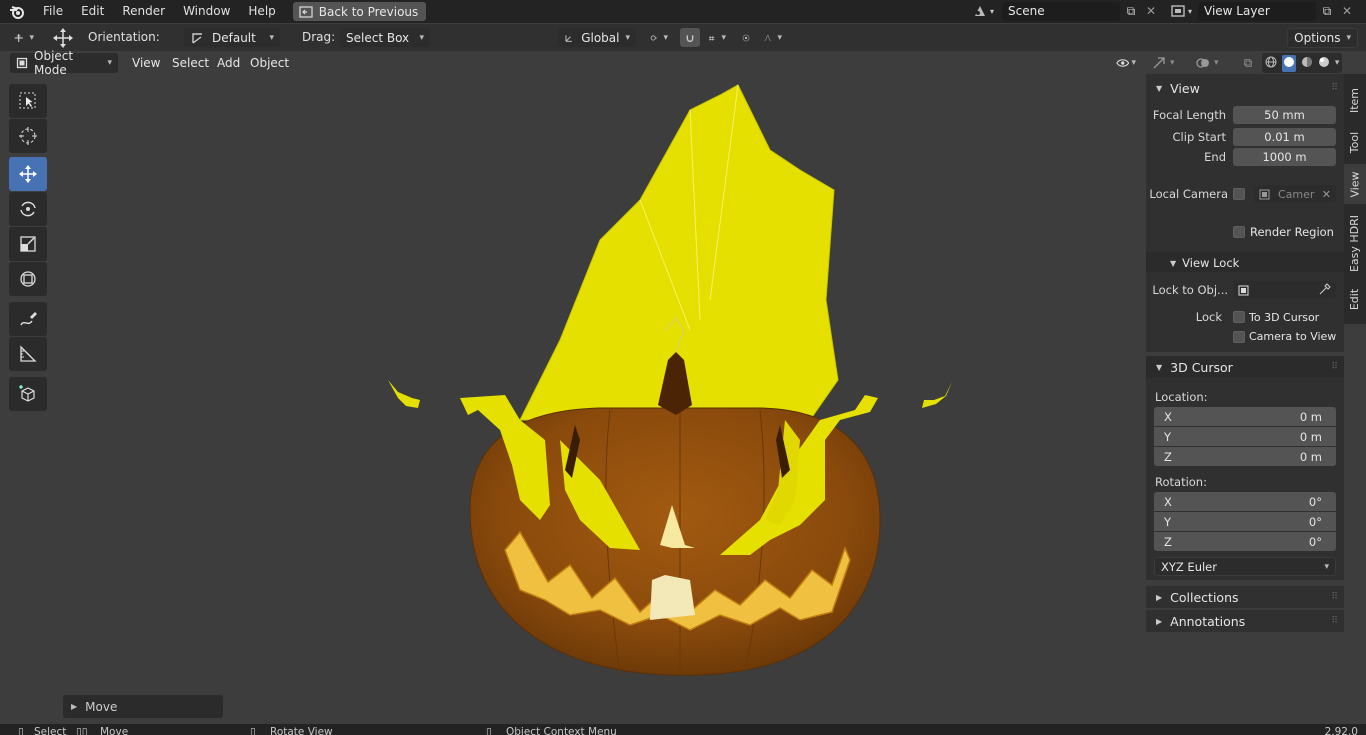  Describe the element at coordinates (1355, 142) in the screenshot. I see `tab-tool: Tool` at that location.